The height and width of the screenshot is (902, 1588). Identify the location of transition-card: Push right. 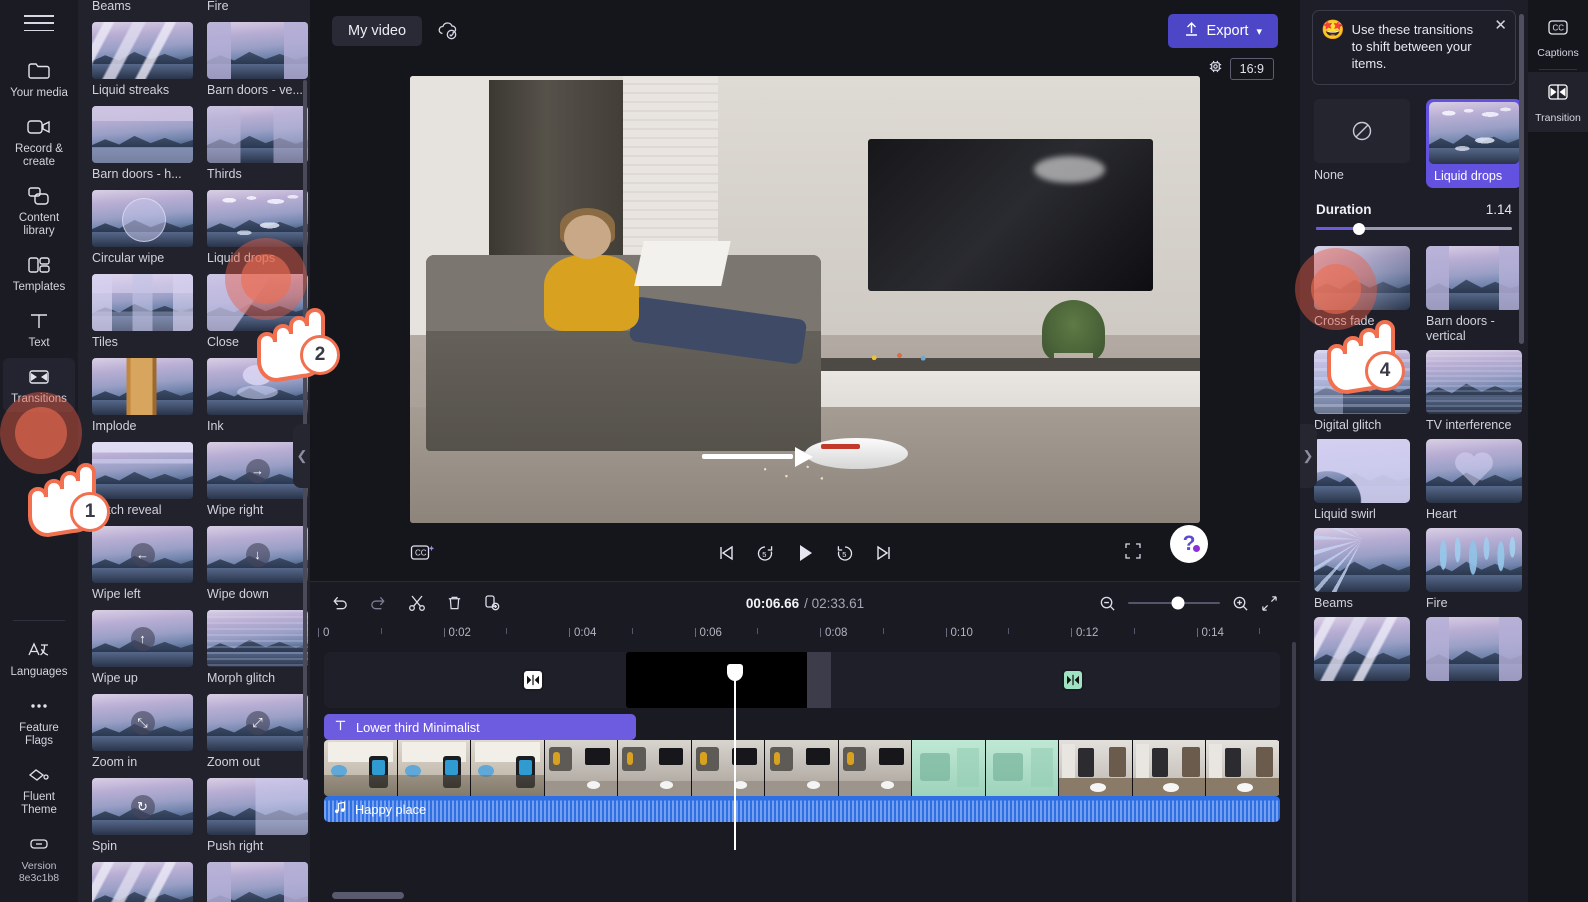
(257, 816).